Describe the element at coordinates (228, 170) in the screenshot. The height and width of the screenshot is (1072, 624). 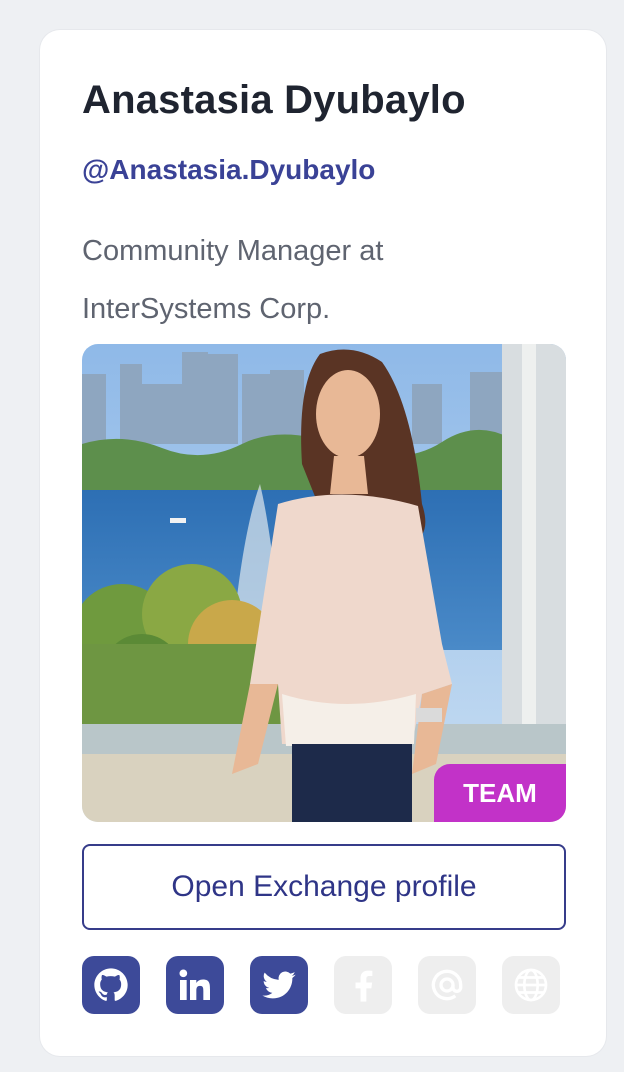
I see `profile-handle-link: @Anastasia.Dyubaylo` at that location.